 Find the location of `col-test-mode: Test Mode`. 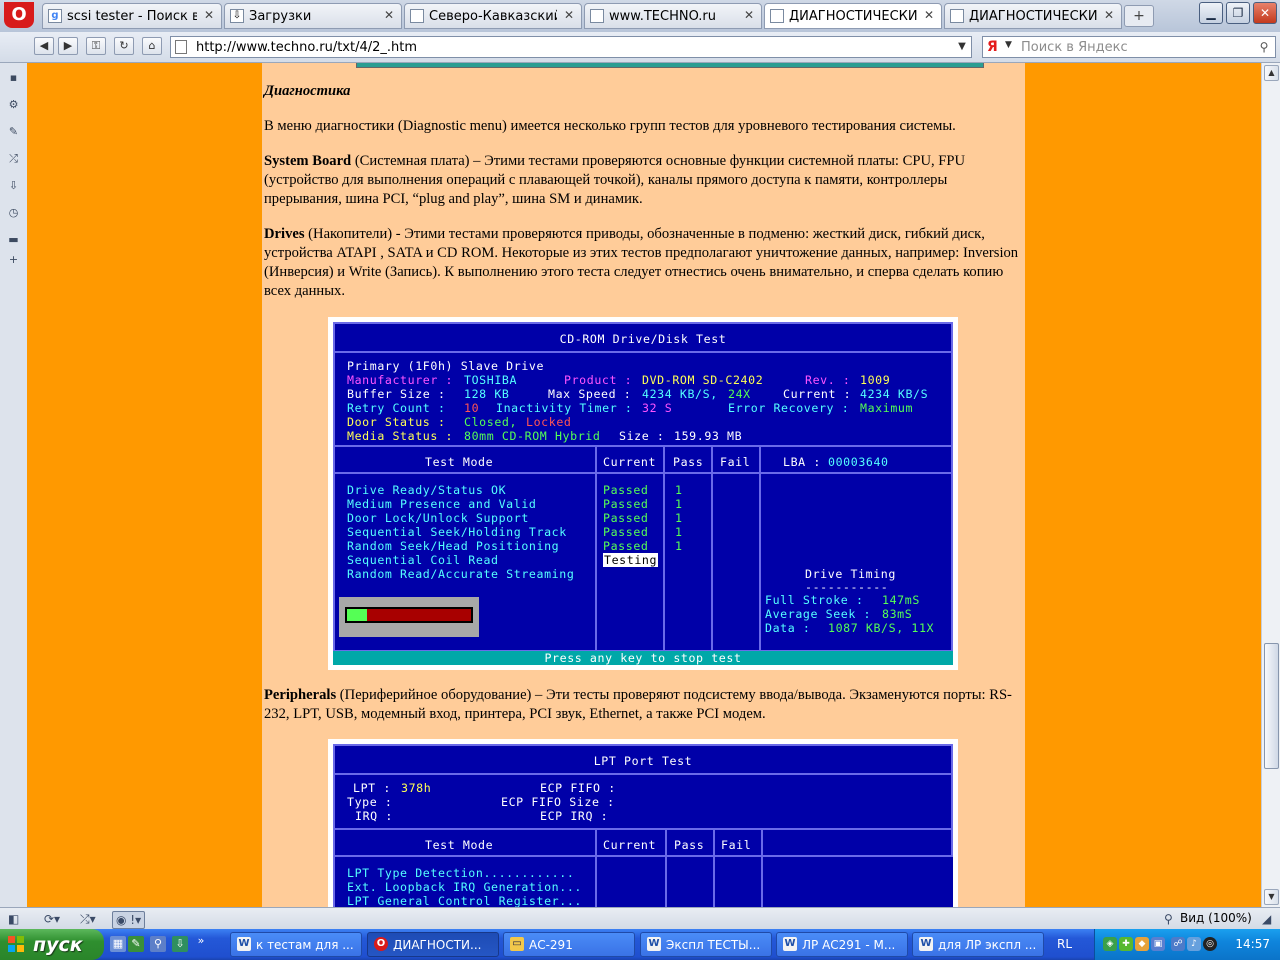

col-test-mode: Test Mode is located at coordinates (459, 845).